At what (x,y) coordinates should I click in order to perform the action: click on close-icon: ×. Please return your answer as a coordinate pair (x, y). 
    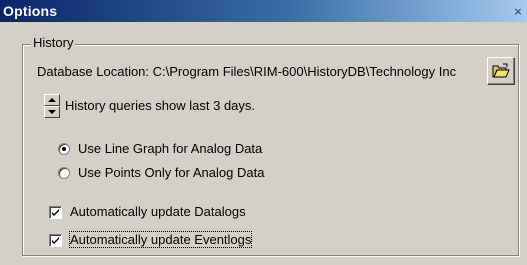
    Looking at the image, I should click on (518, 12).